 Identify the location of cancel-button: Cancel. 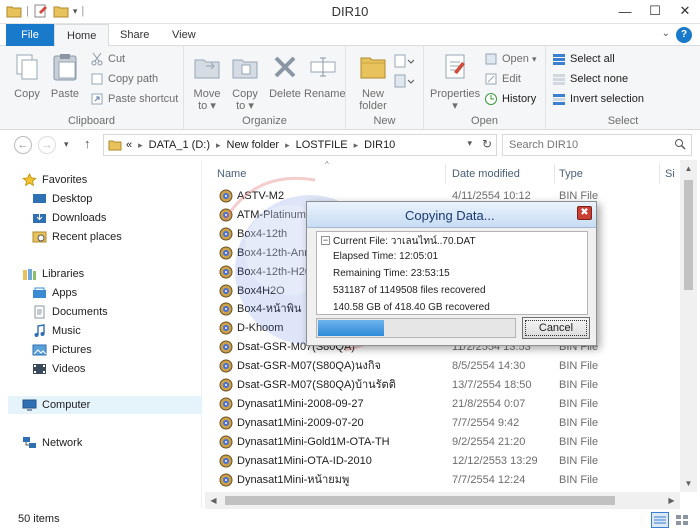
(556, 328).